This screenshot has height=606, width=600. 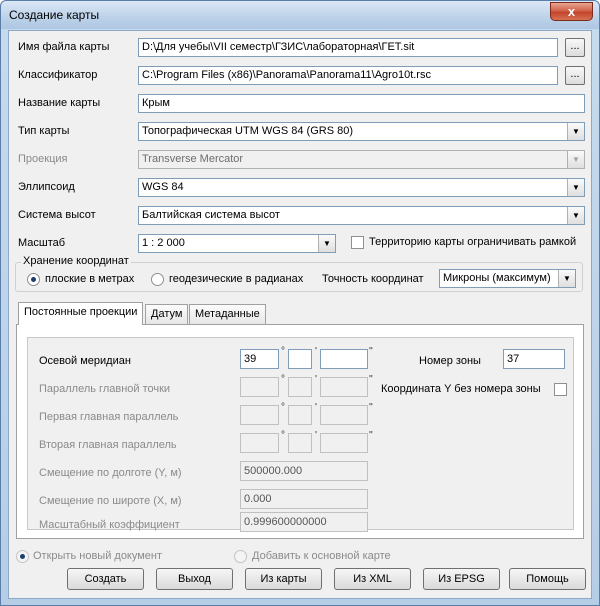 I want to click on second-parallel-degrees, so click(x=259, y=443).